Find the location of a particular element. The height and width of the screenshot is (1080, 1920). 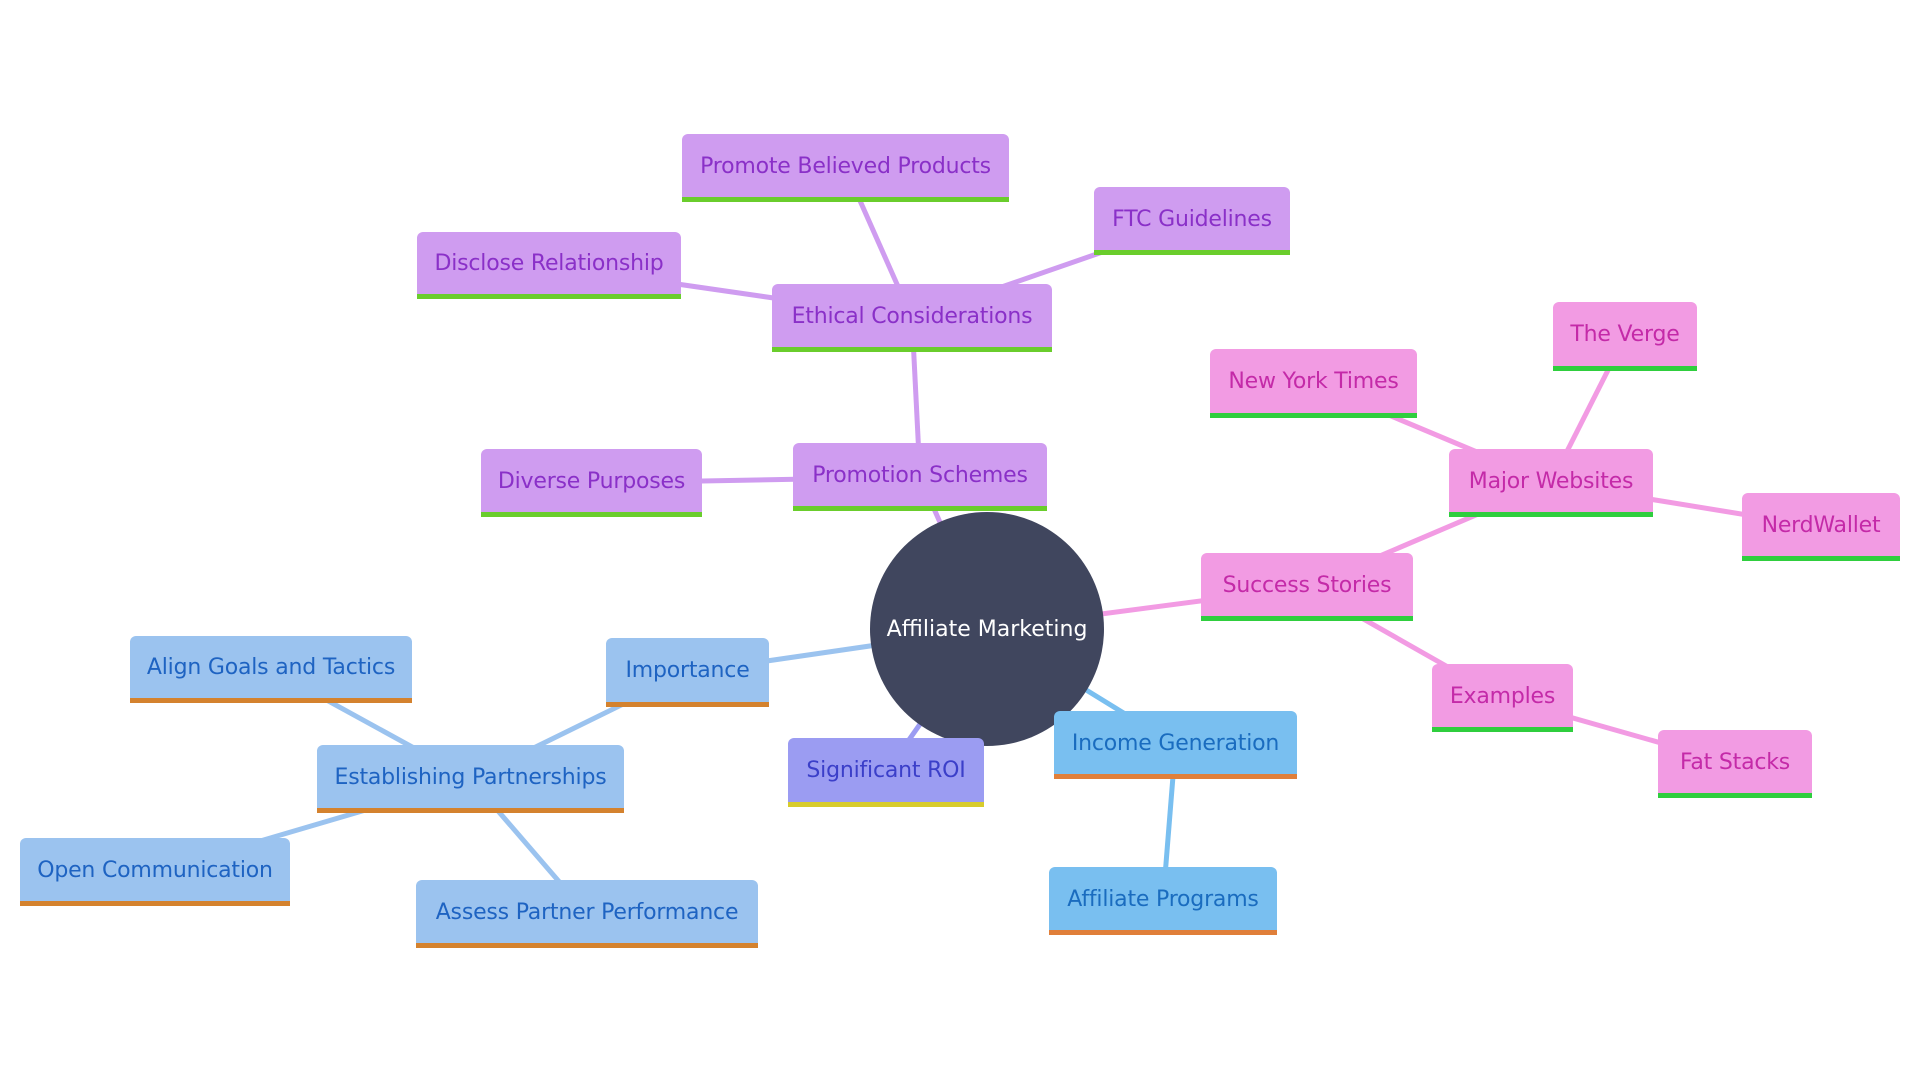

node-label: Significant ROI is located at coordinates (886, 770).